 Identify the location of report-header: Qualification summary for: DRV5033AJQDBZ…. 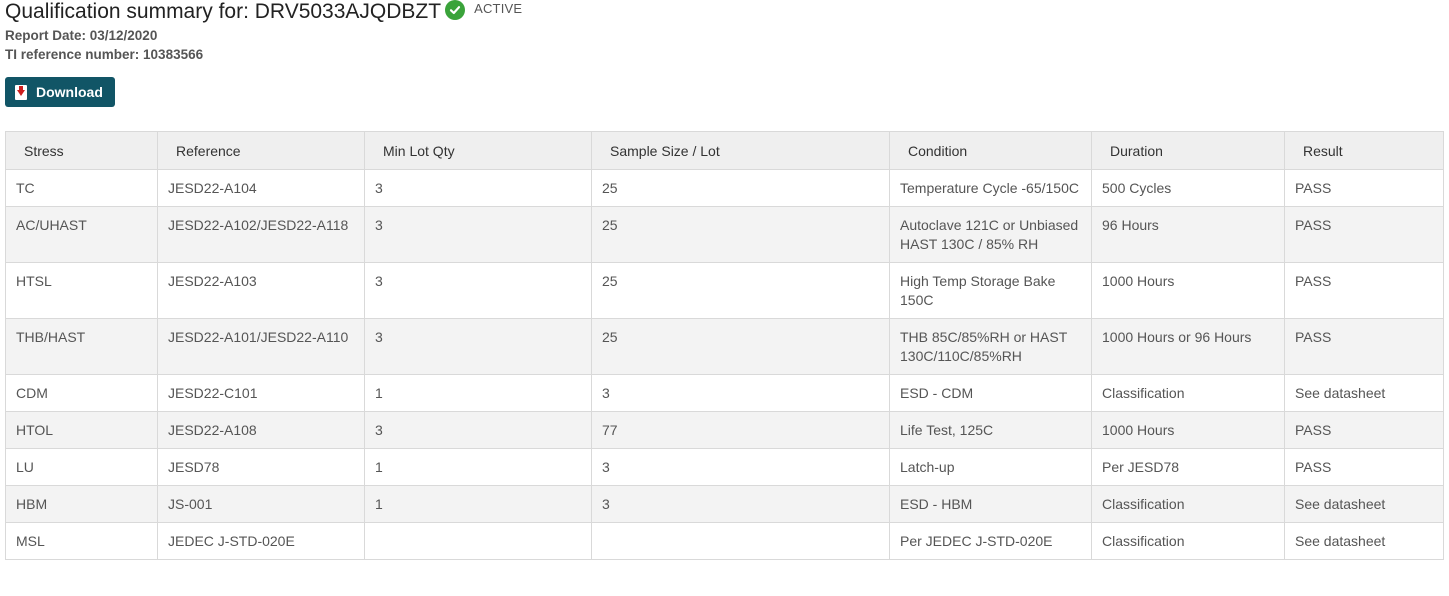
(705, 32).